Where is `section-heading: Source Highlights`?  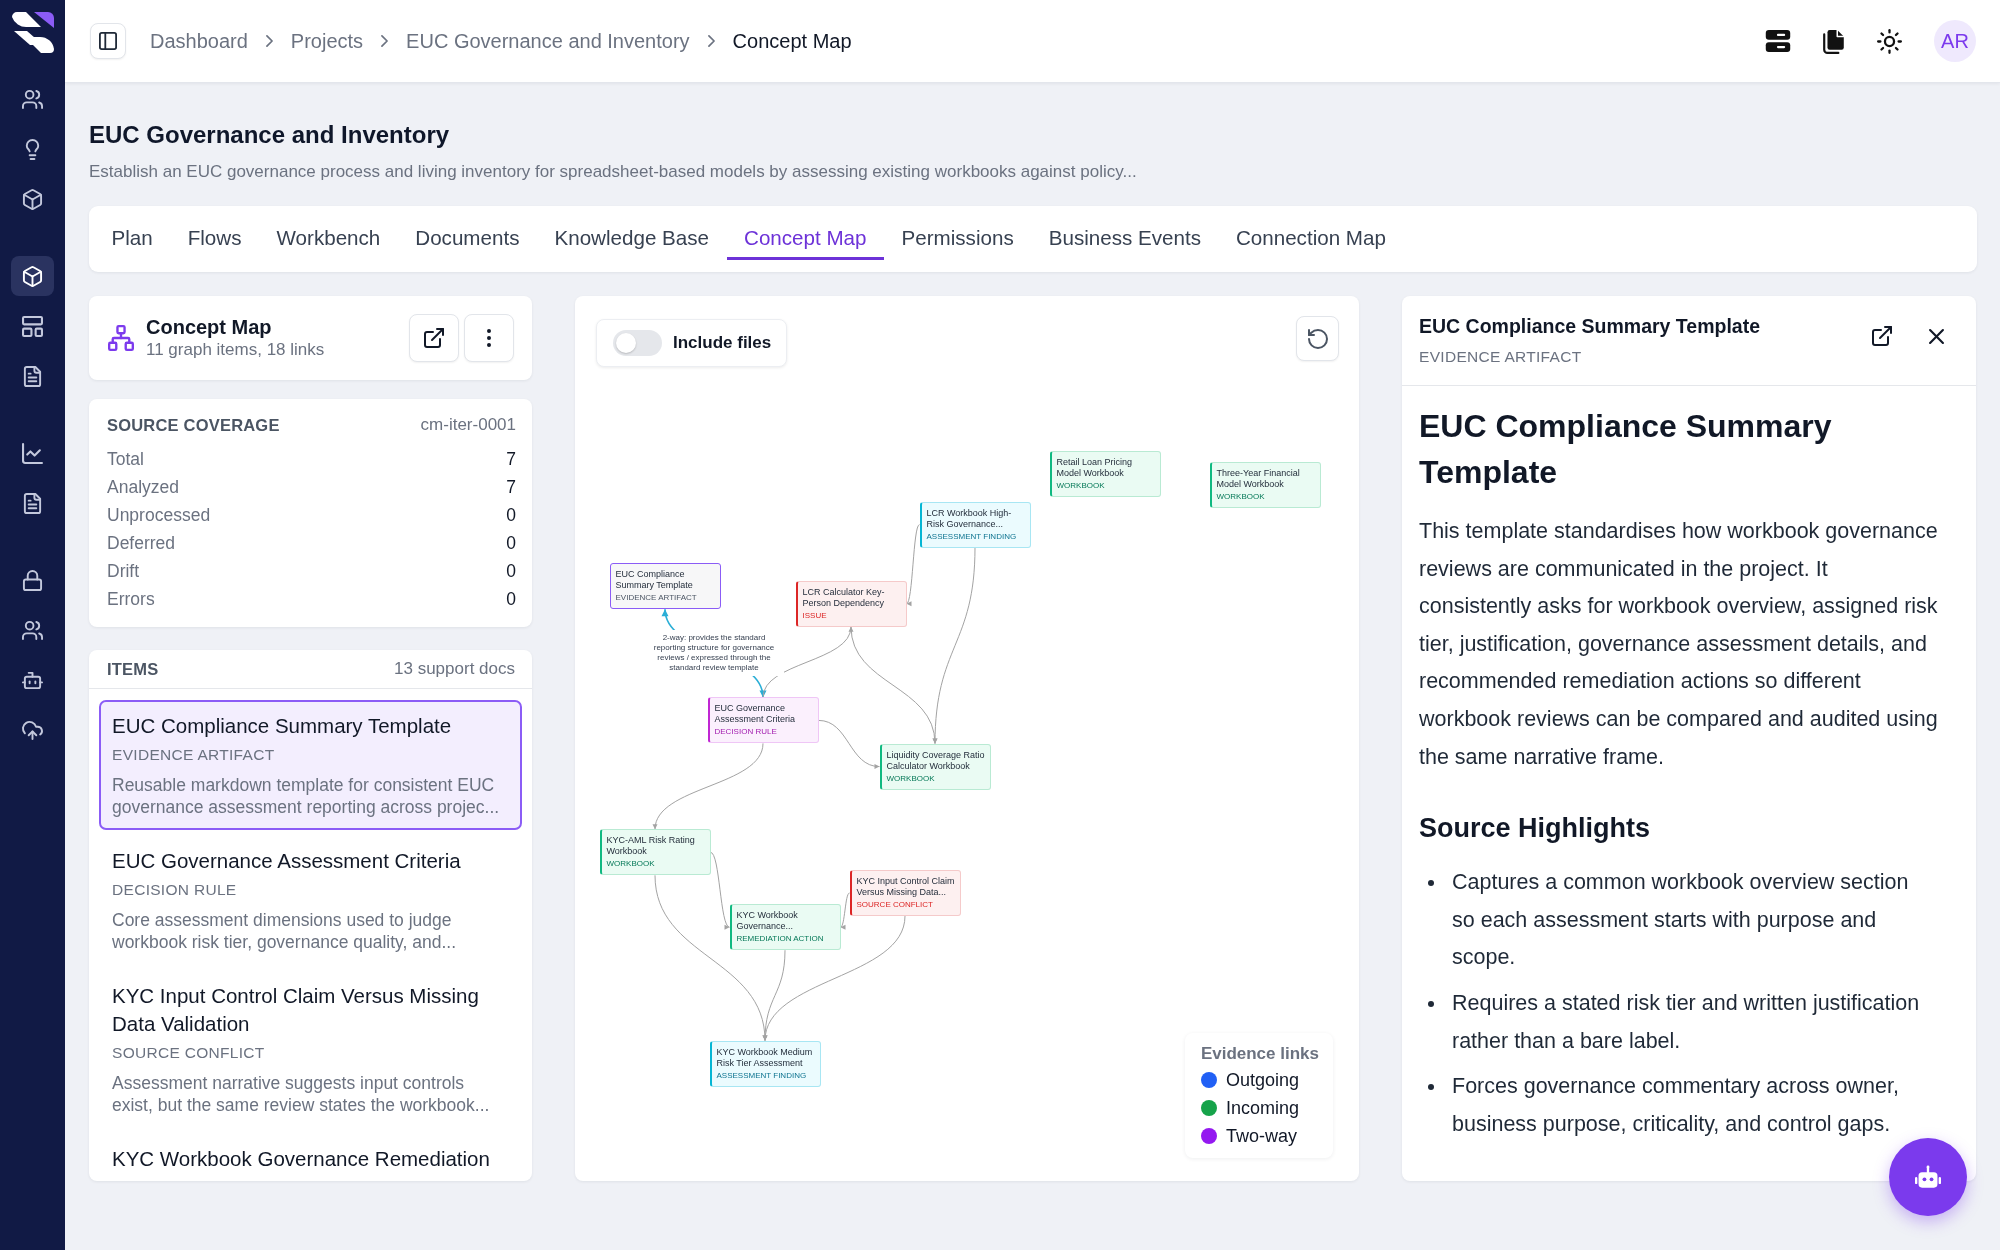
section-heading: Source Highlights is located at coordinates (1535, 829).